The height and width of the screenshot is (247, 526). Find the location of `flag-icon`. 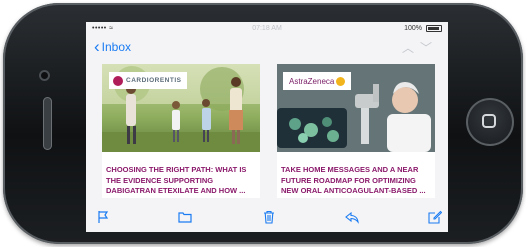

flag-icon is located at coordinates (103, 217).